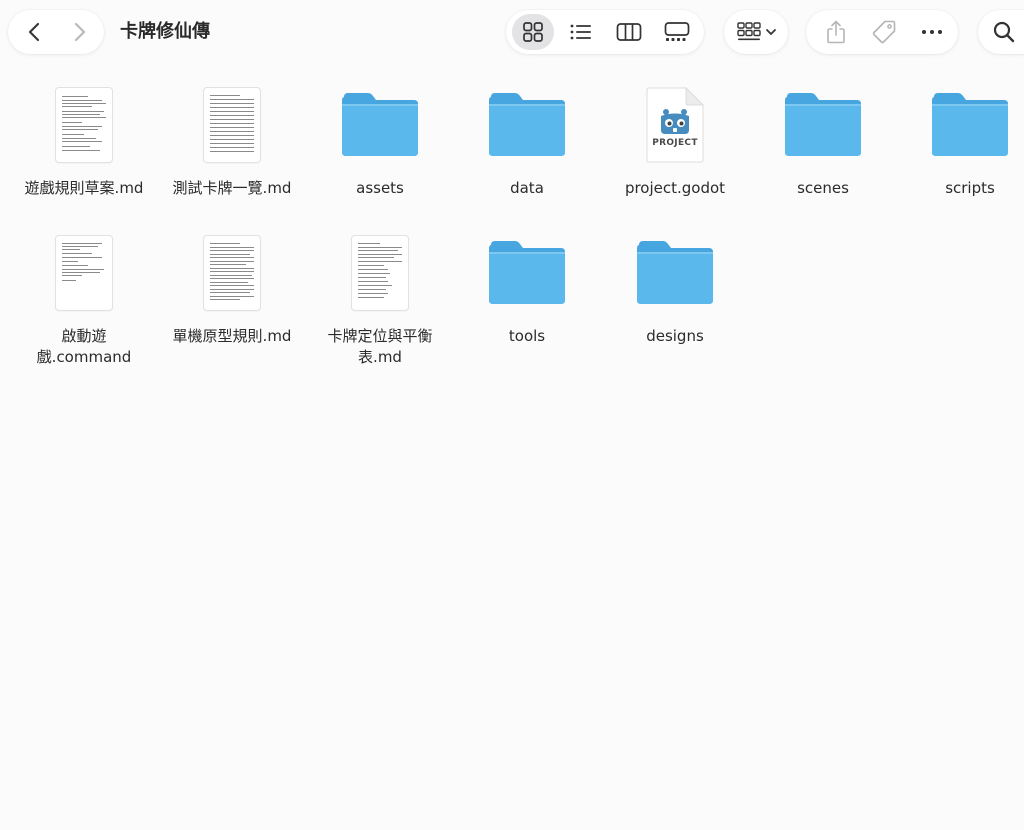 The width and height of the screenshot is (1024, 830). I want to click on tag-icon, so click(884, 32).